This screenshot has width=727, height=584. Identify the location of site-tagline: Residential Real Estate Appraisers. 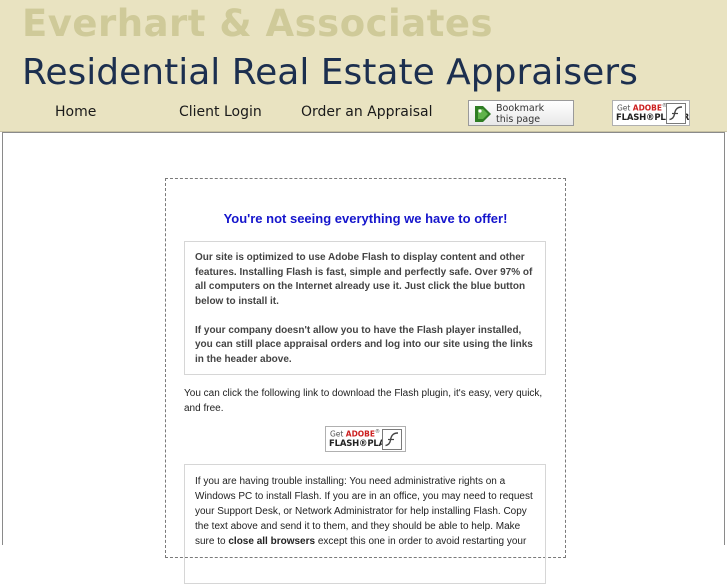
(330, 72).